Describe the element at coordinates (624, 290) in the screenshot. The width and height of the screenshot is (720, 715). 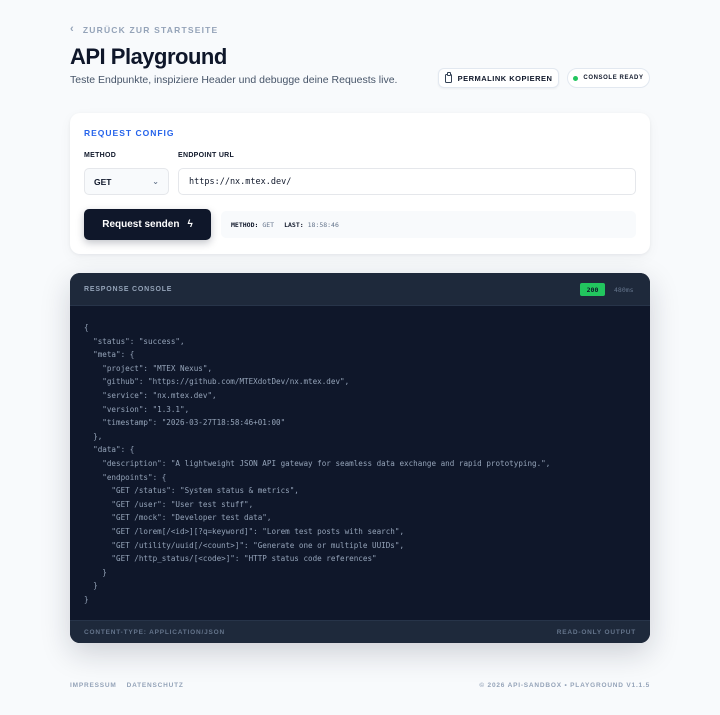
I see `response-time: 480ms` at that location.